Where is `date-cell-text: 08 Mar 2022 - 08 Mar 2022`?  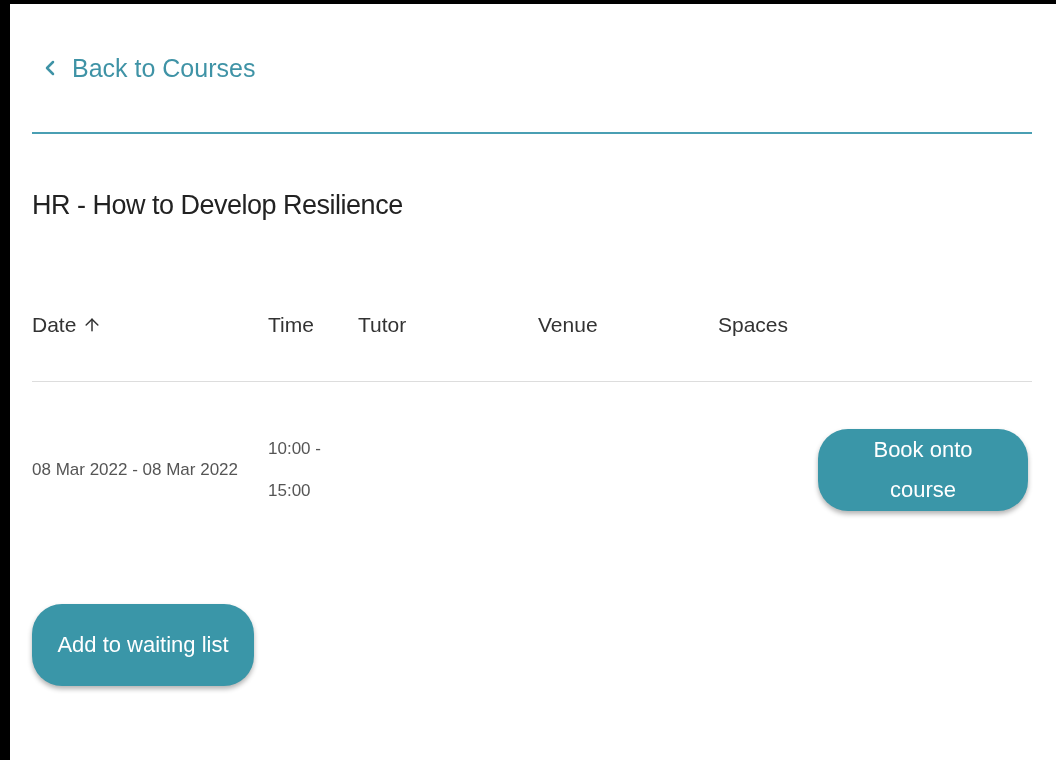
date-cell-text: 08 Mar 2022 - 08 Mar 2022 is located at coordinates (135, 470).